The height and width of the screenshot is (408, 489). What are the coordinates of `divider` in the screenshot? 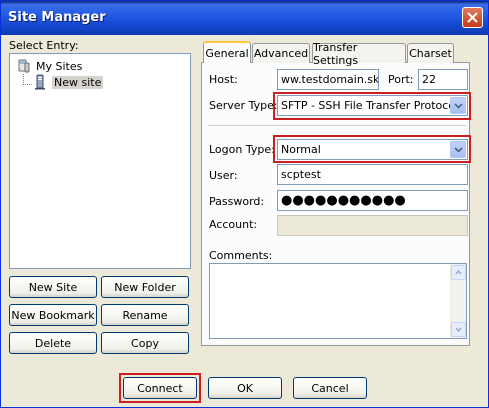 It's located at (337, 126).